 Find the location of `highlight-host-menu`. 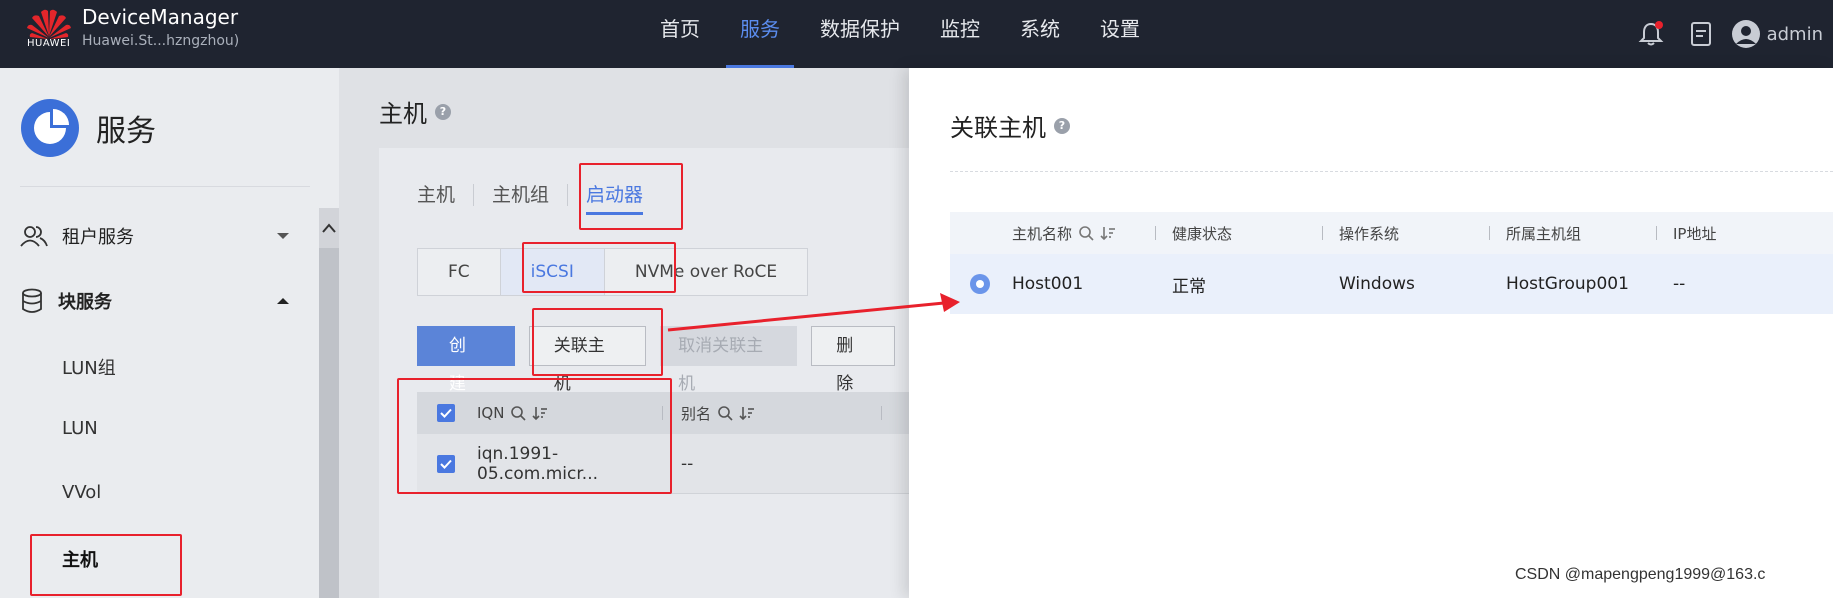

highlight-host-menu is located at coordinates (106, 565).